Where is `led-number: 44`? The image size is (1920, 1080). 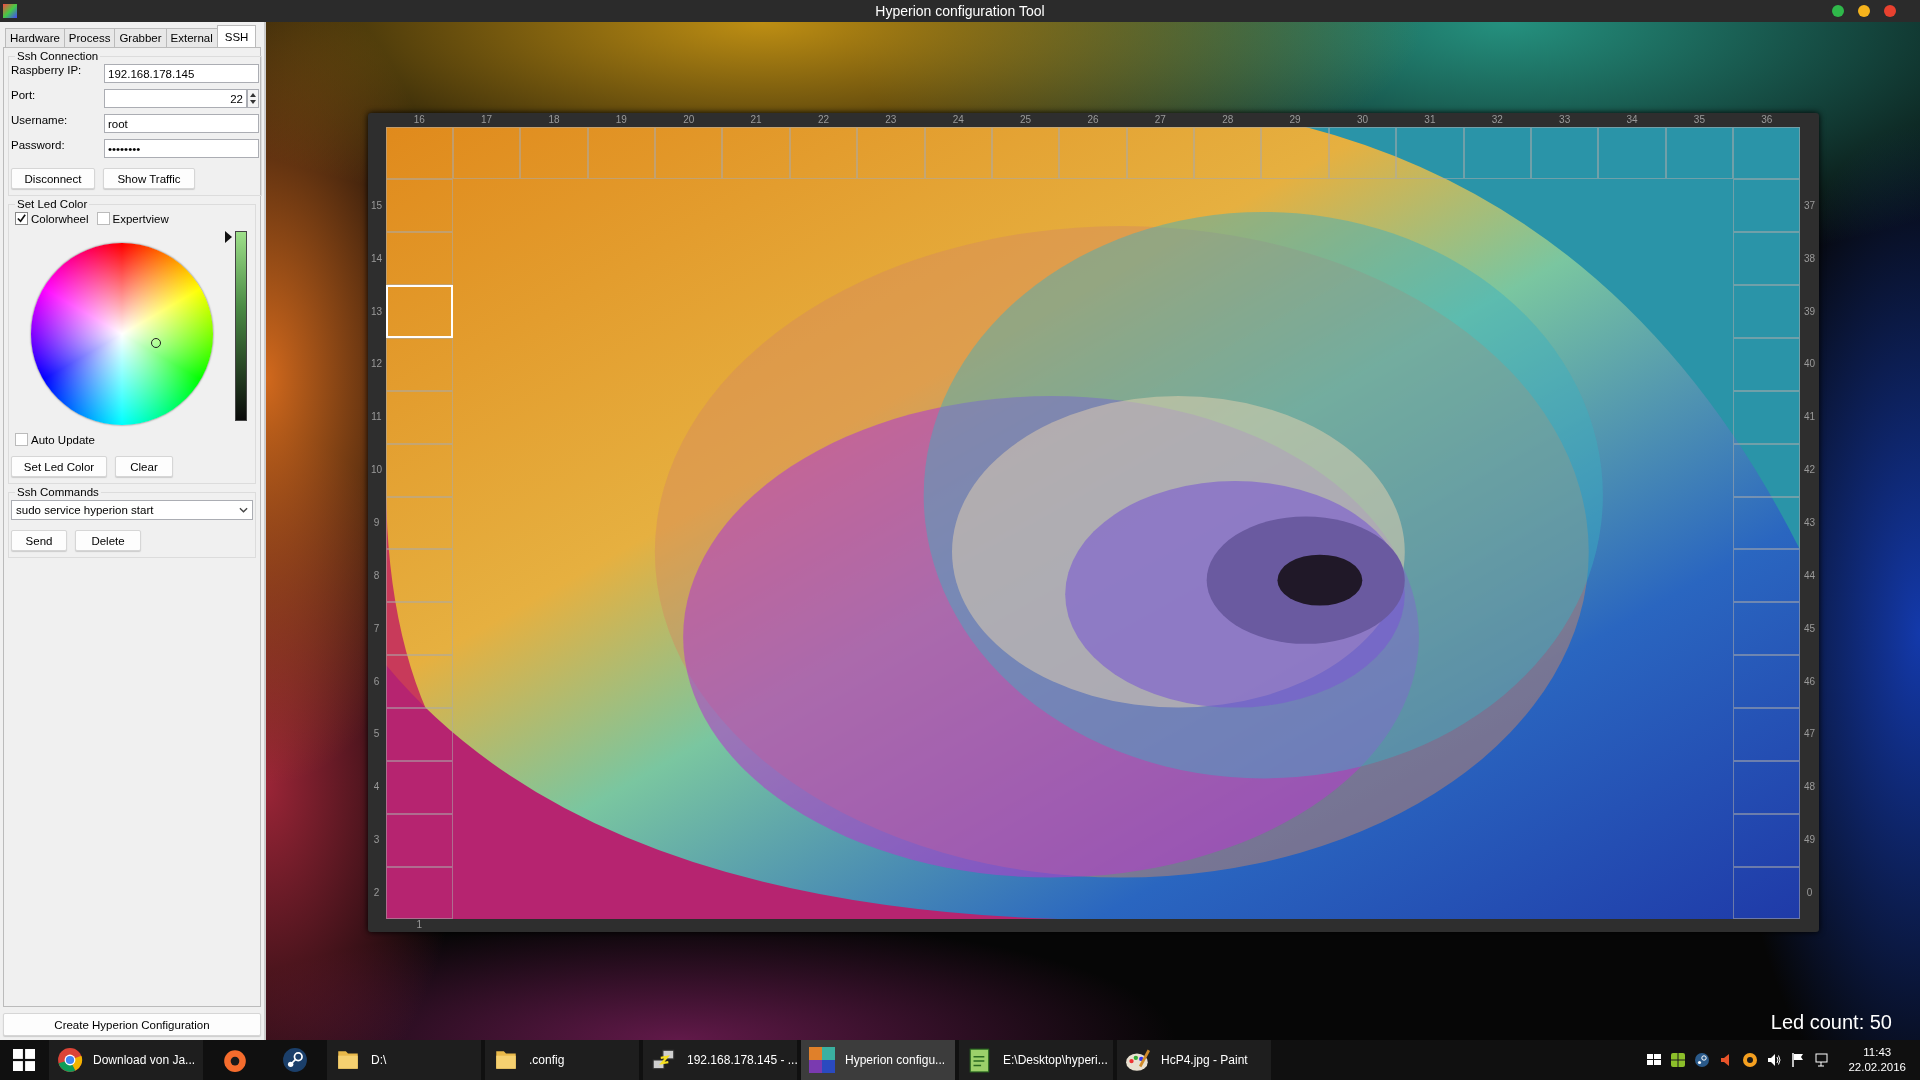 led-number: 44 is located at coordinates (1809, 575).